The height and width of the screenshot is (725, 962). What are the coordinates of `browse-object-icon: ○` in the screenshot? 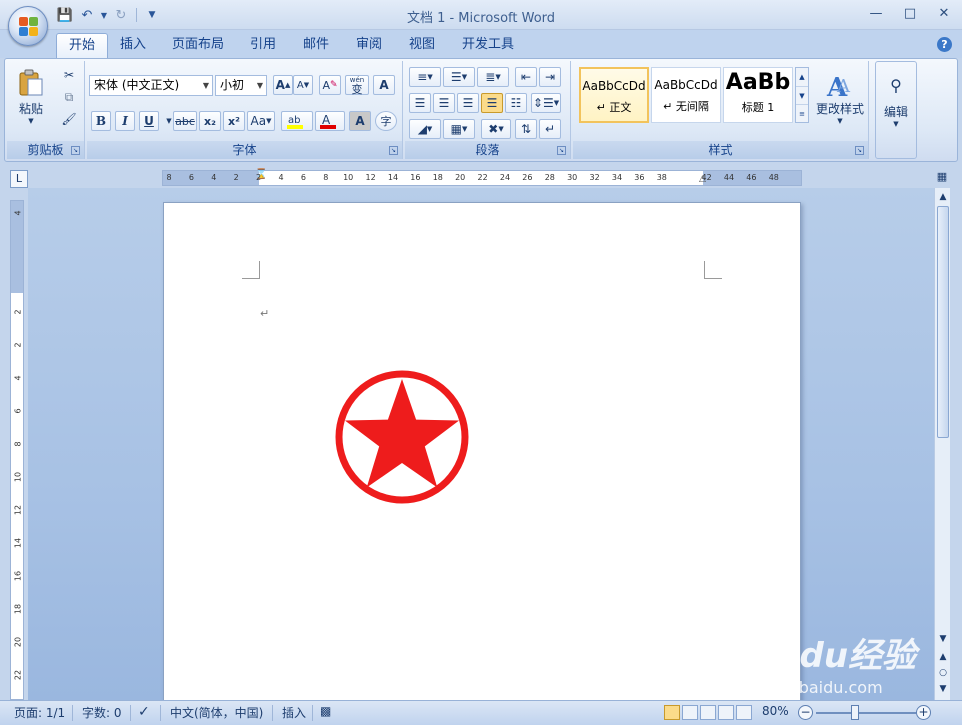 It's located at (943, 673).